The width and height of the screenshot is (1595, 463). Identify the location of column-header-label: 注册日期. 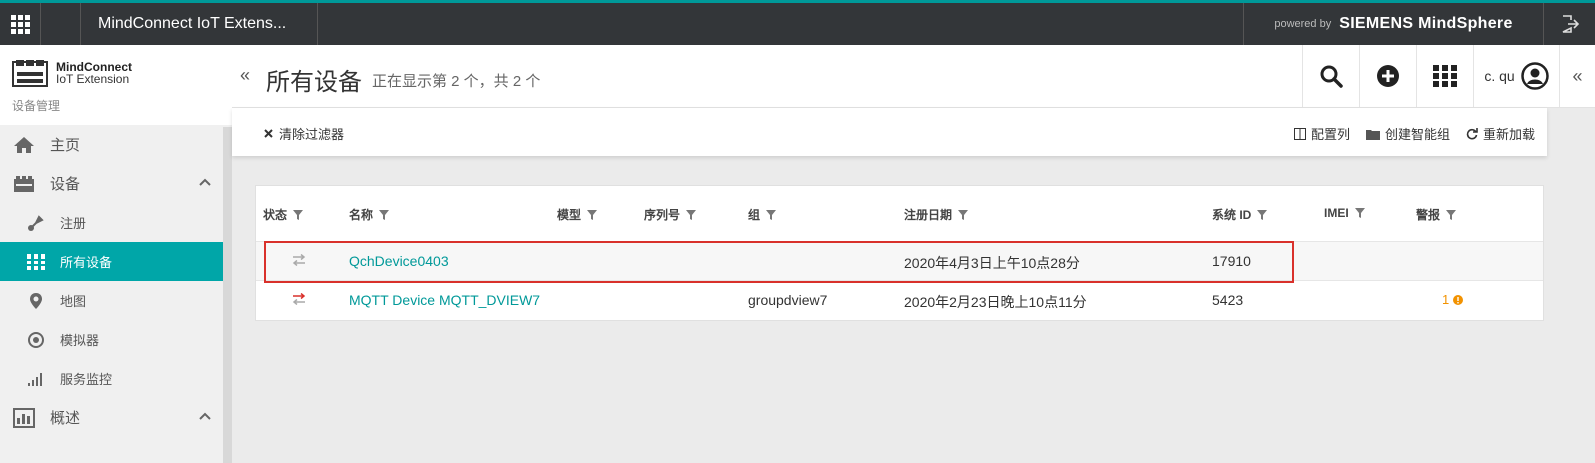
(928, 215).